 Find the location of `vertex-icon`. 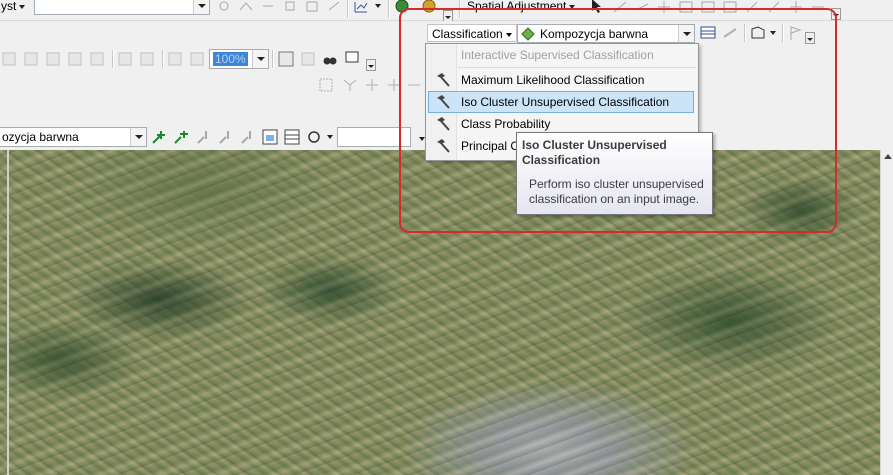

vertex-icon is located at coordinates (224, 8).